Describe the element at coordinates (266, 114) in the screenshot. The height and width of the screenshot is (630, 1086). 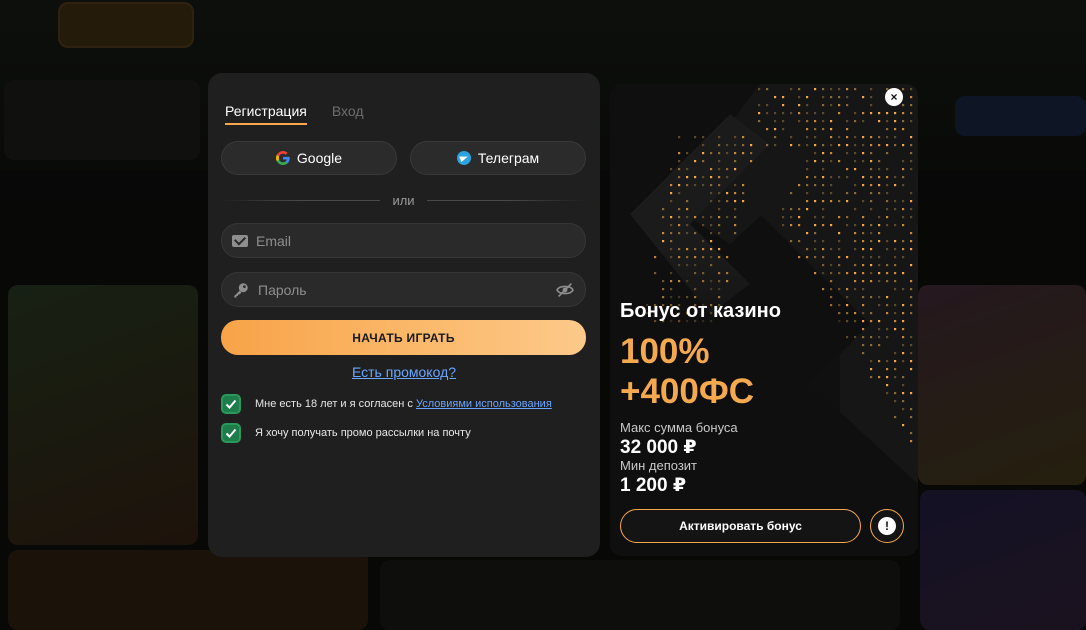
I see `tab-register: Регистрация` at that location.